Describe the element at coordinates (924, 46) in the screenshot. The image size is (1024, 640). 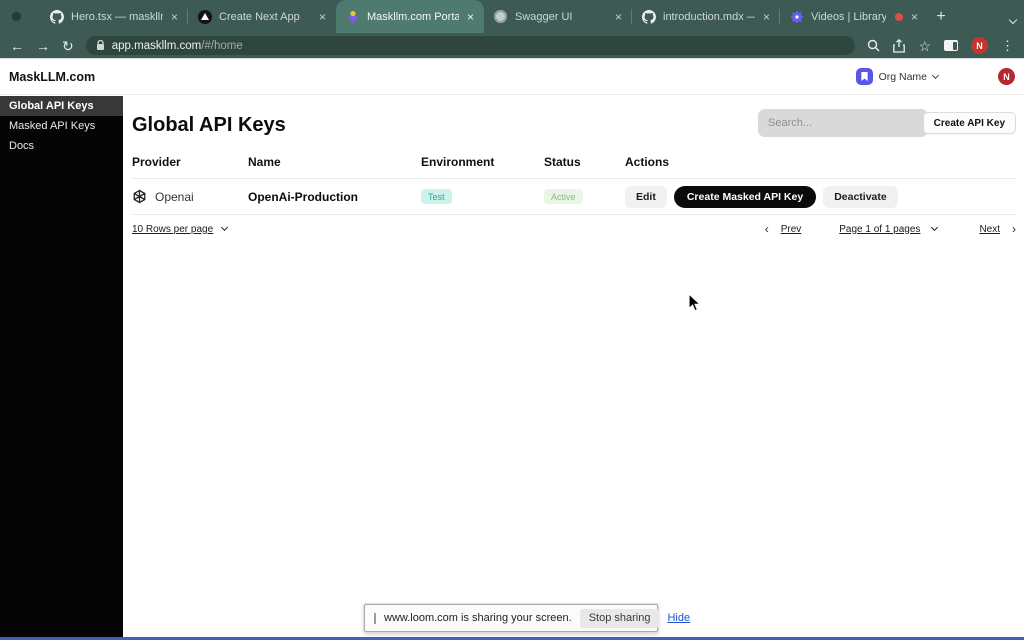
I see `bookmark-star-icon: ☆` at that location.